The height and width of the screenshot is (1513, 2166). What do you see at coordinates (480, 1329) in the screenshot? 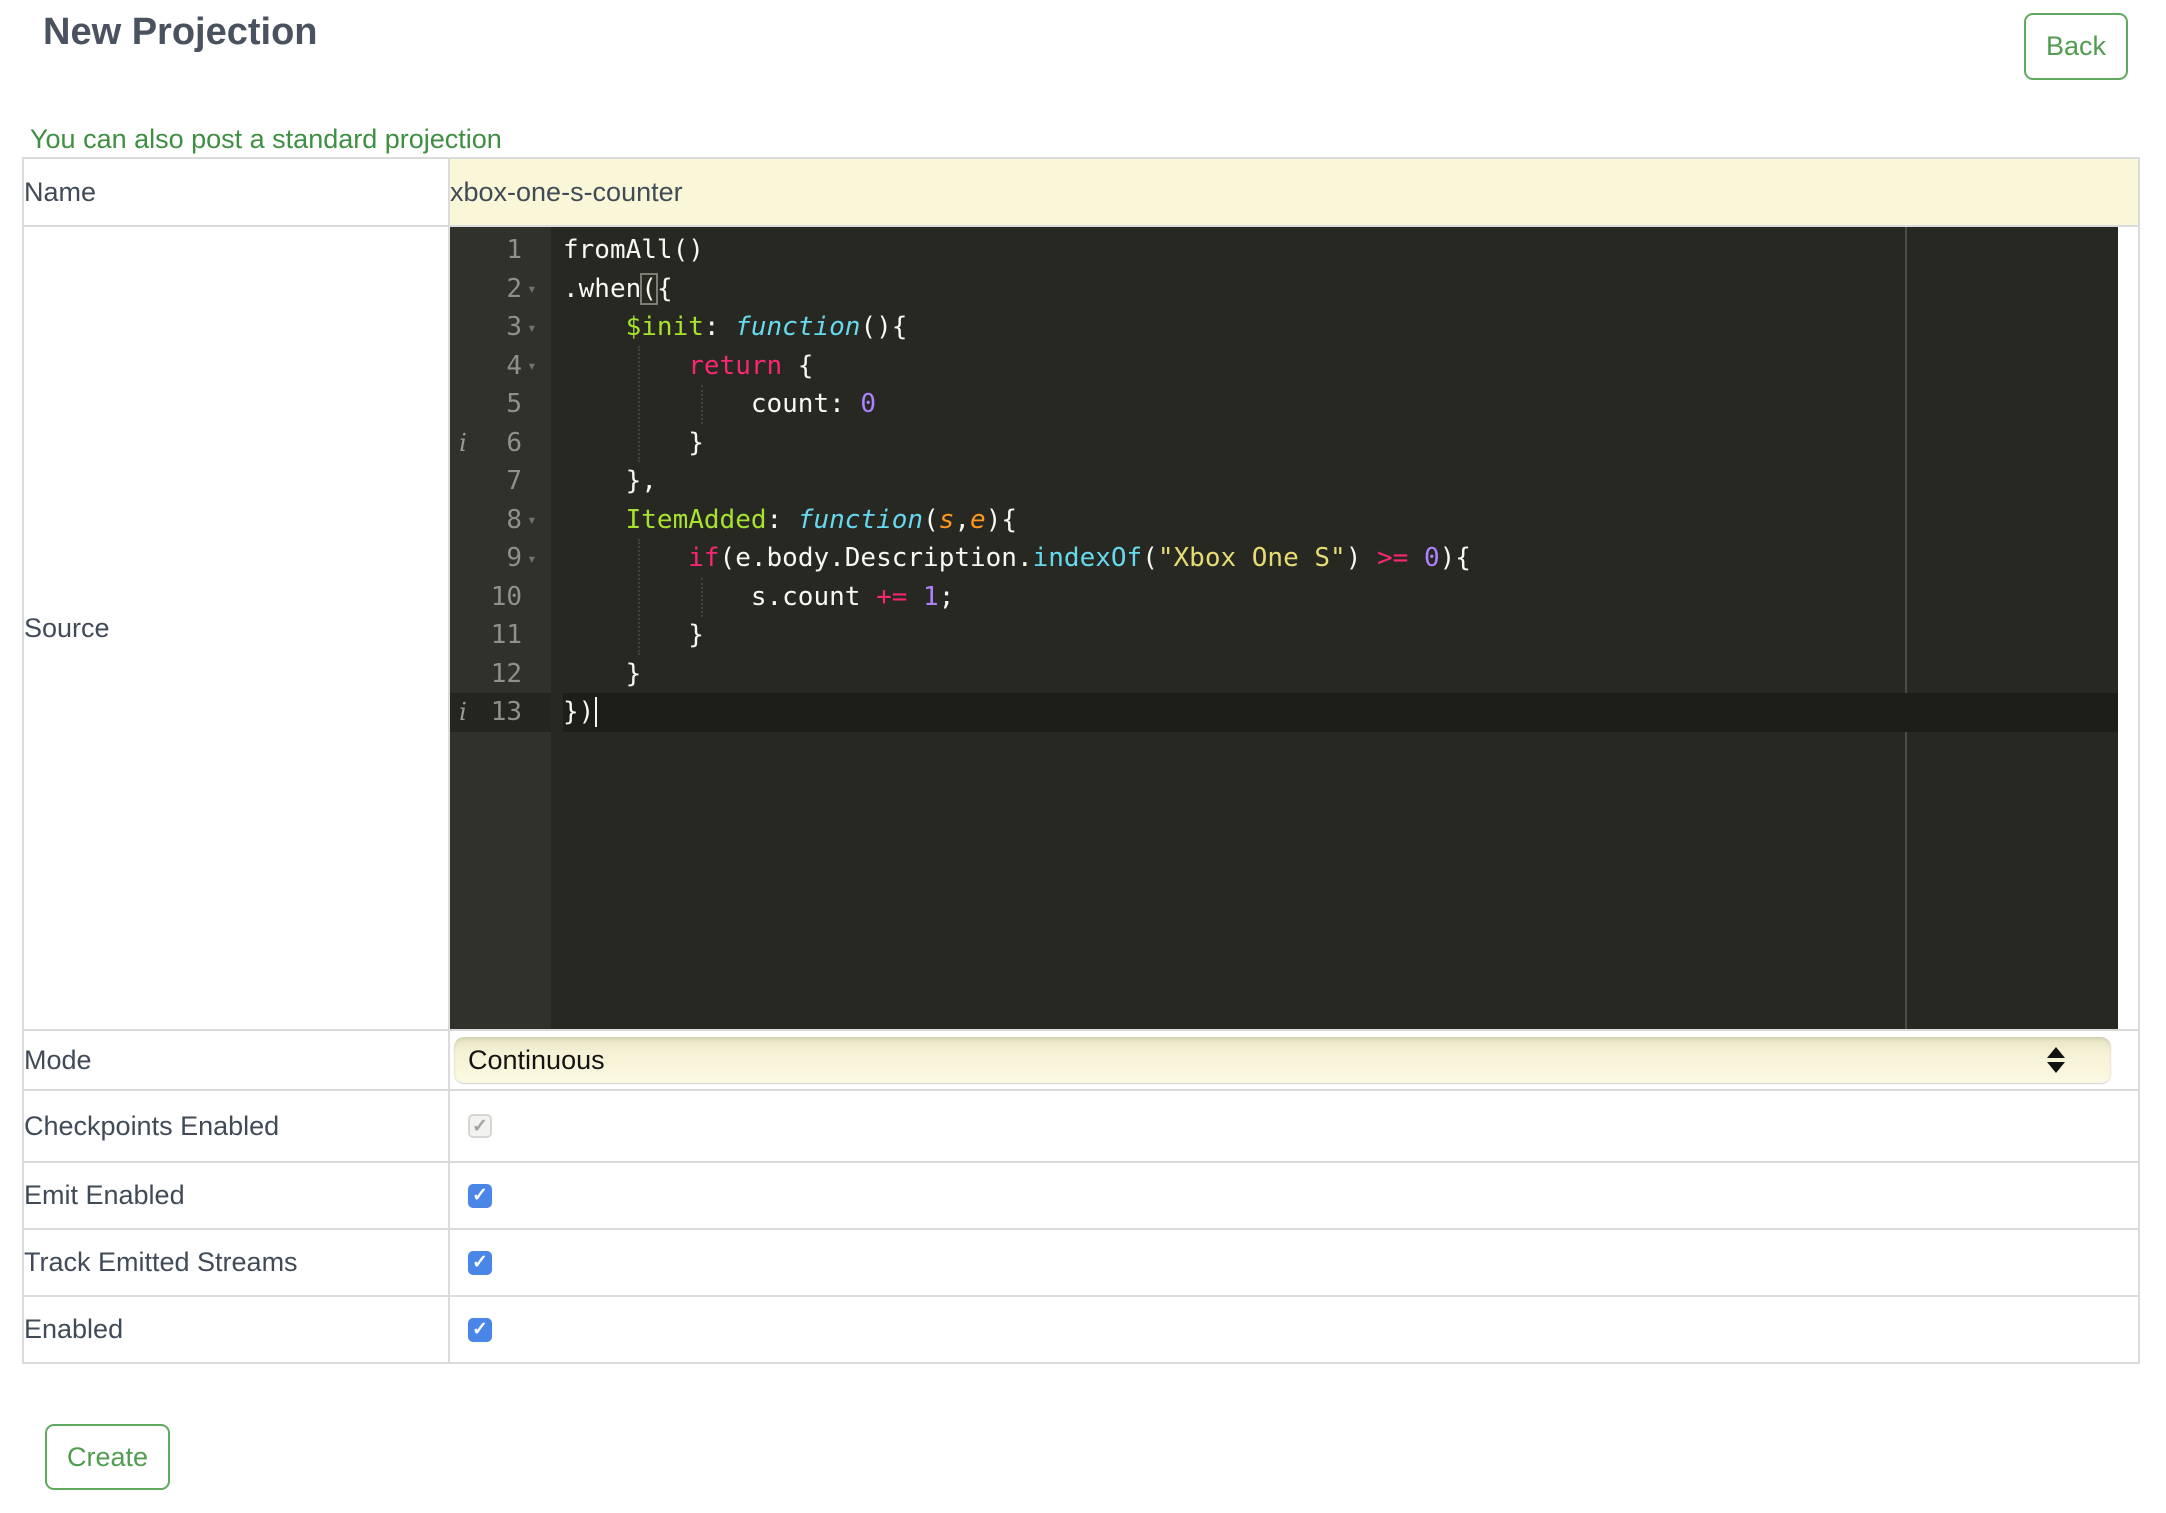
I see `enabled-checkbox: ✓` at bounding box center [480, 1329].